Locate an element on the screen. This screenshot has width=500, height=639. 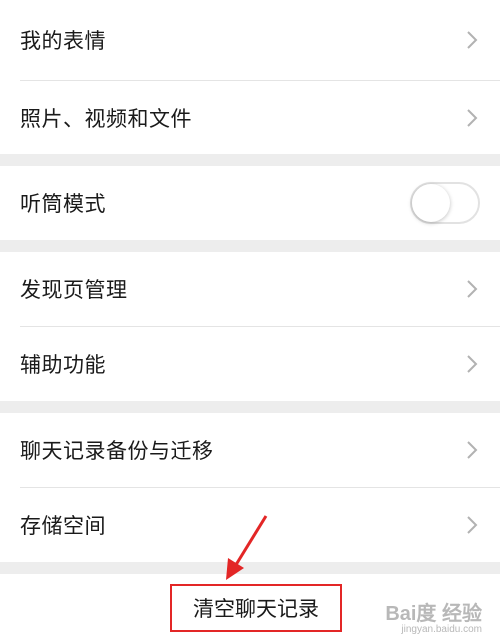
row-label: 辅助功能 is located at coordinates (63, 365).